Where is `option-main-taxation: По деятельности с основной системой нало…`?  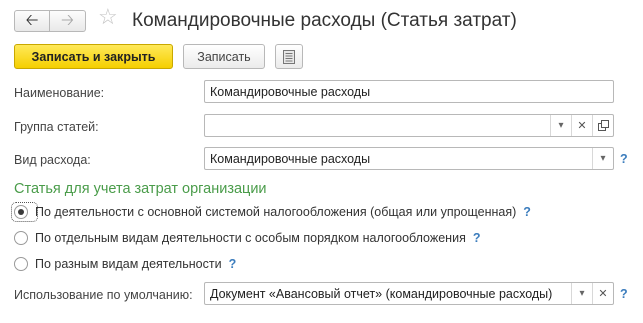 option-main-taxation: По деятельности с основной системой нало… is located at coordinates (271, 212).